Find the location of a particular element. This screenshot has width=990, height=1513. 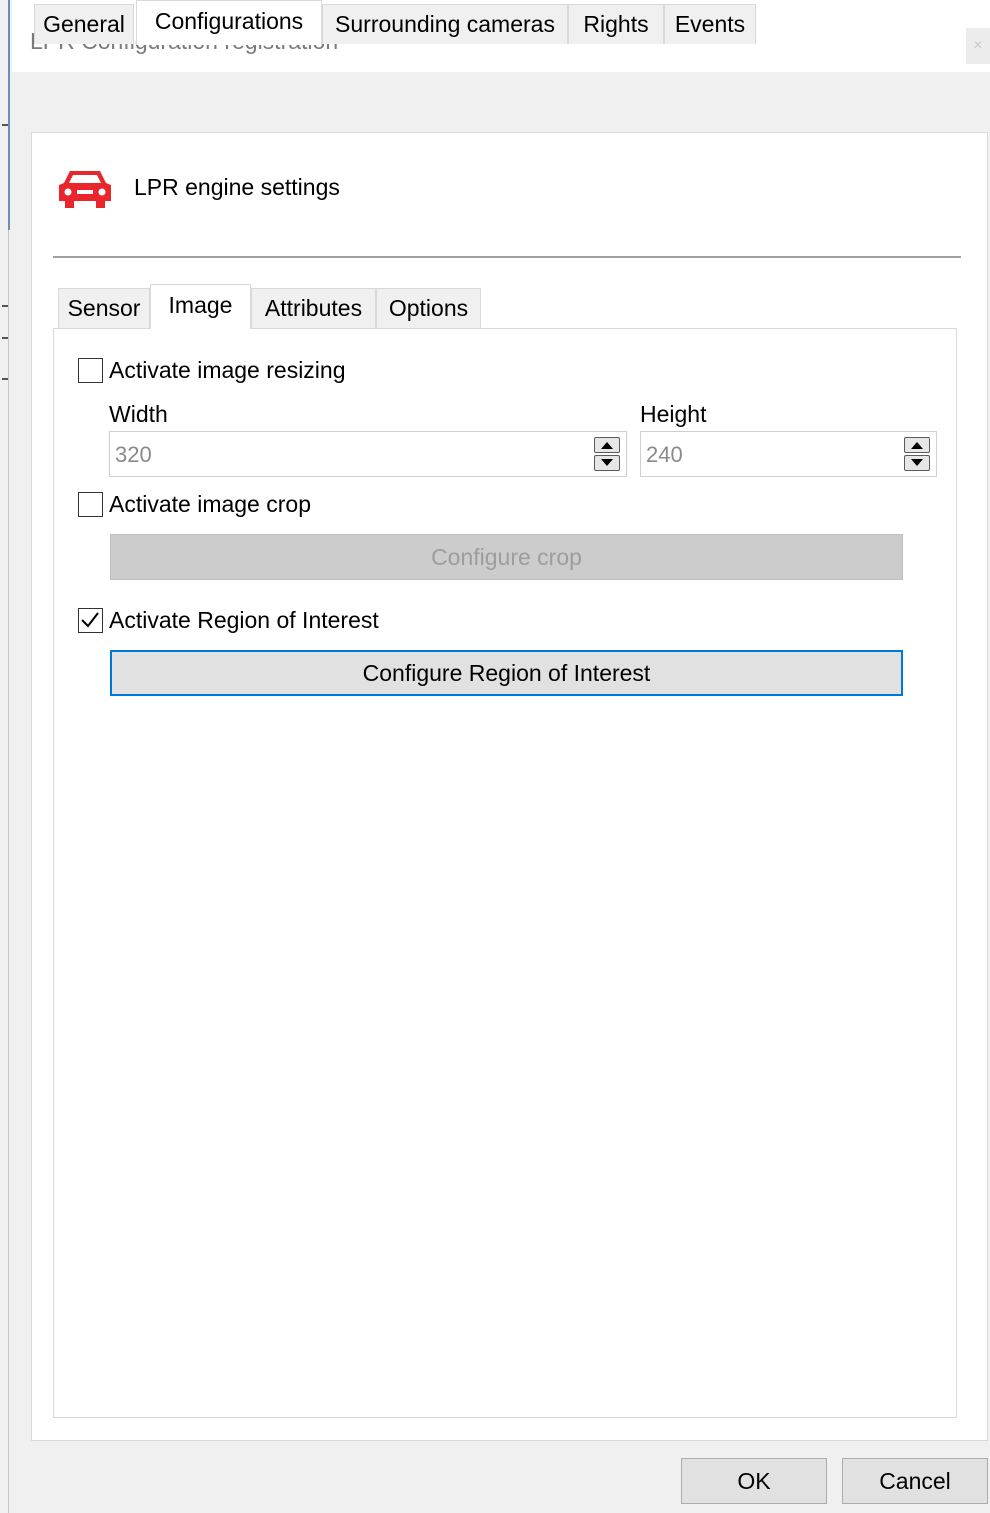

section-title: LPR engine settings is located at coordinates (237, 187).